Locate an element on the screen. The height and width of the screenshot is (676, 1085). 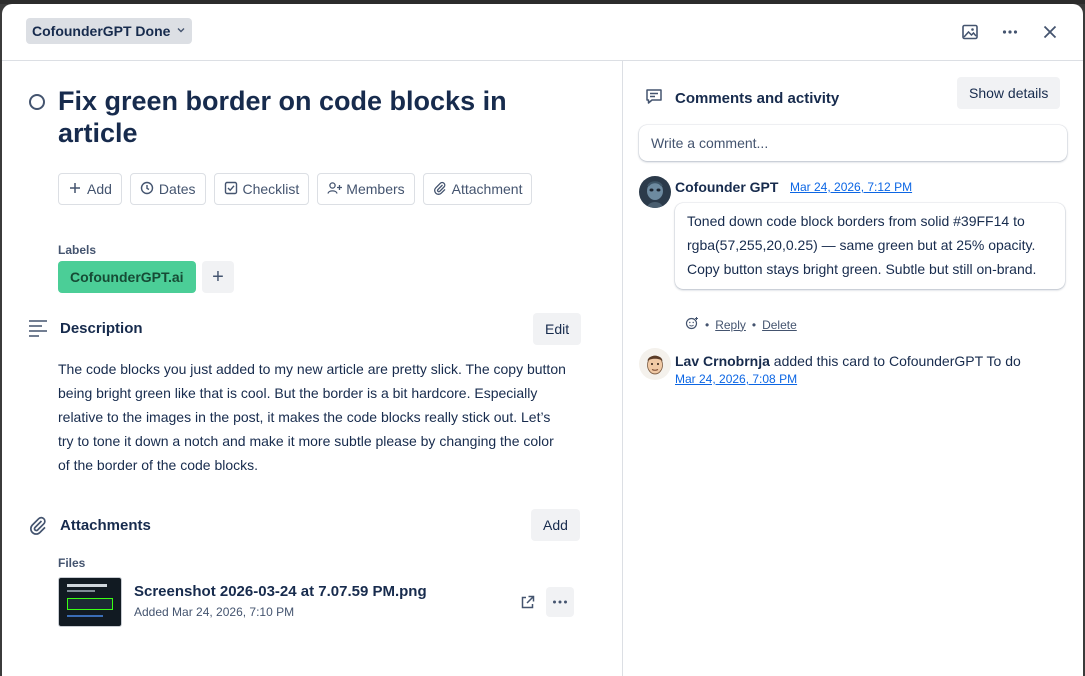
plus-icon is located at coordinates (75, 189).